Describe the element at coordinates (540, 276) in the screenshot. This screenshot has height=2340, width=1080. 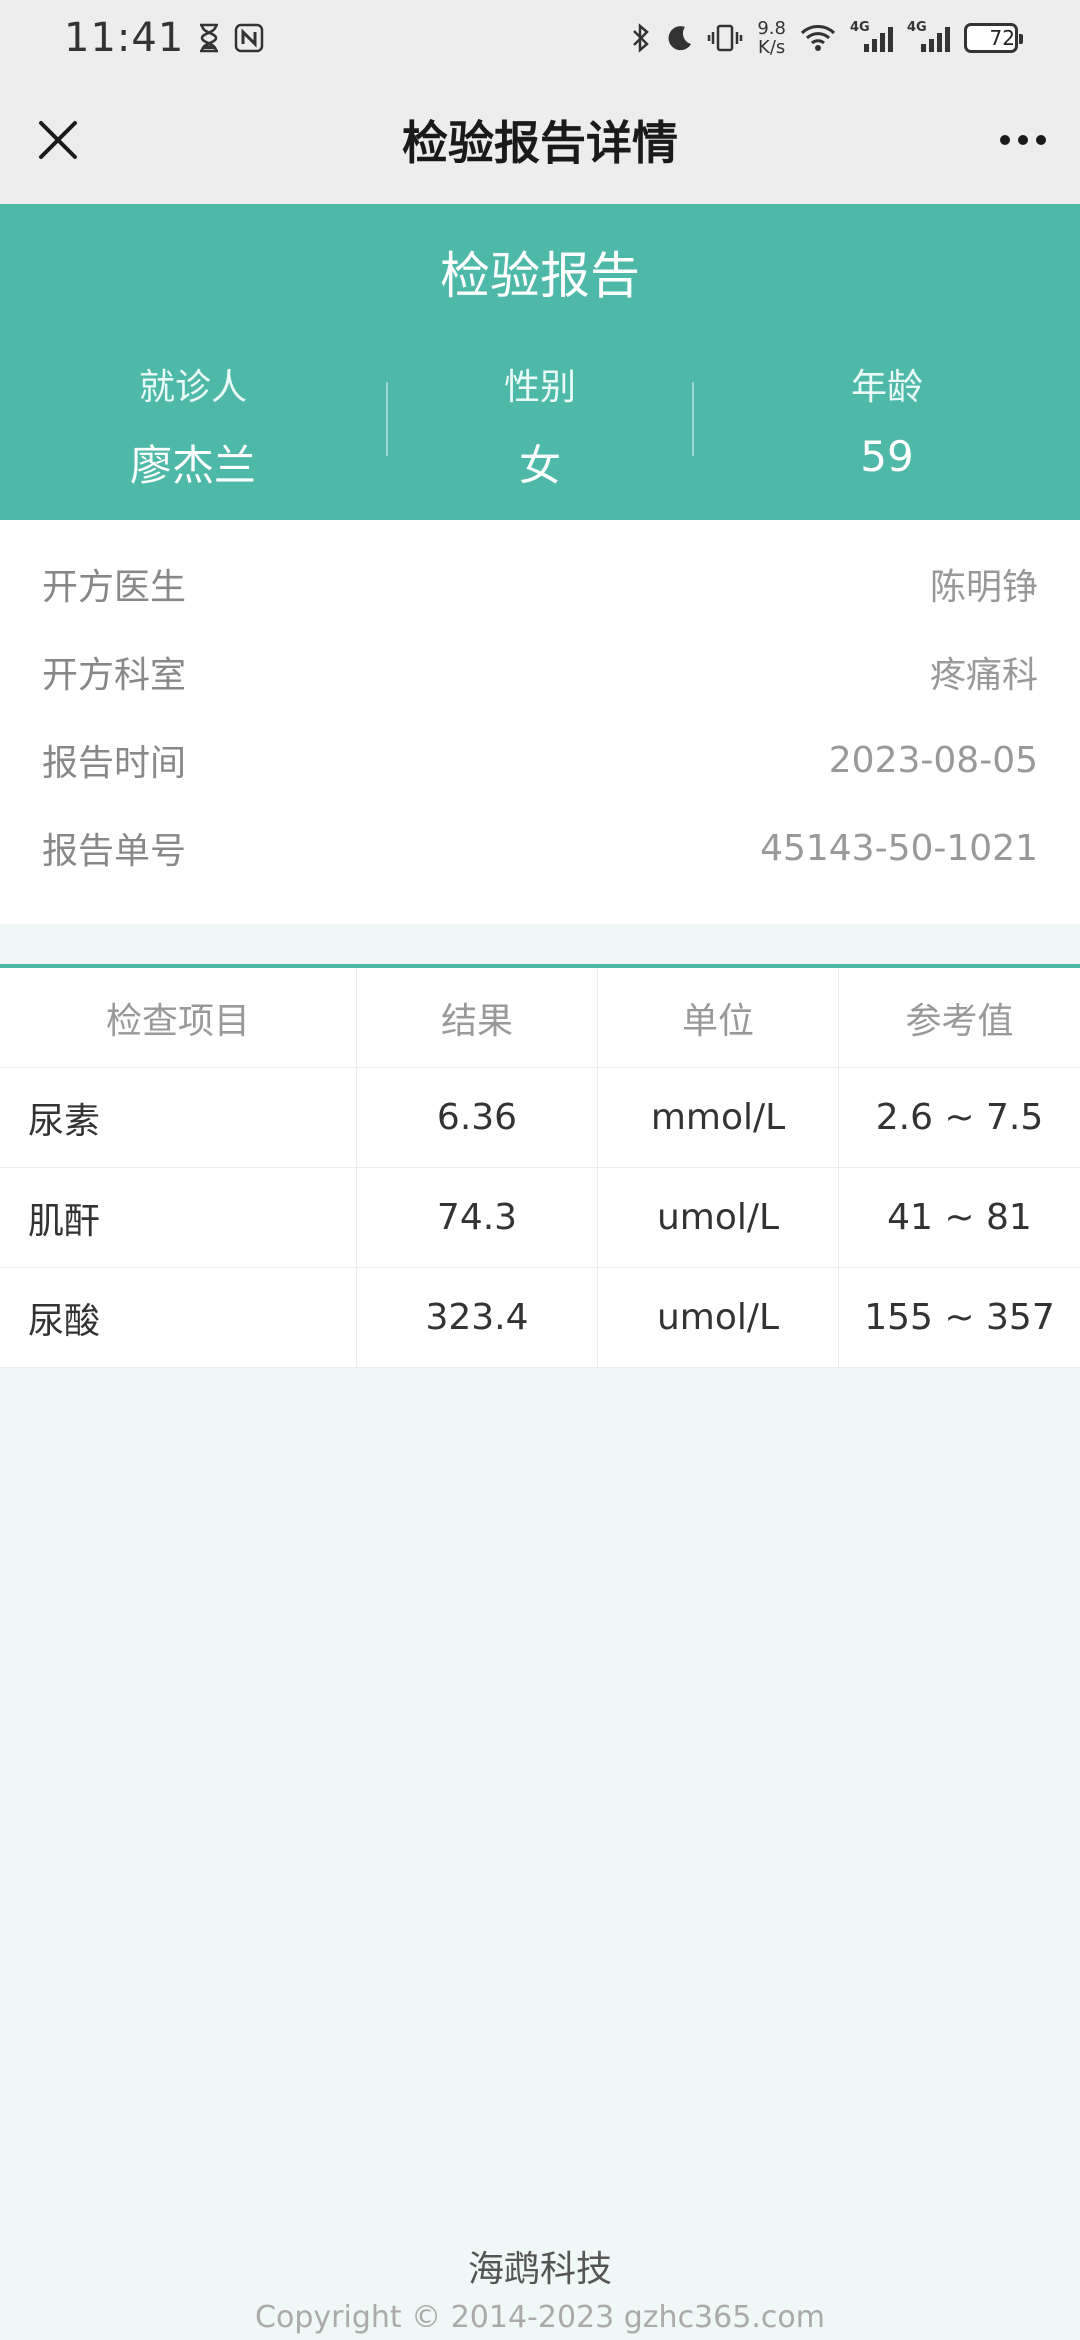
I see `report-title: 检验报告` at that location.